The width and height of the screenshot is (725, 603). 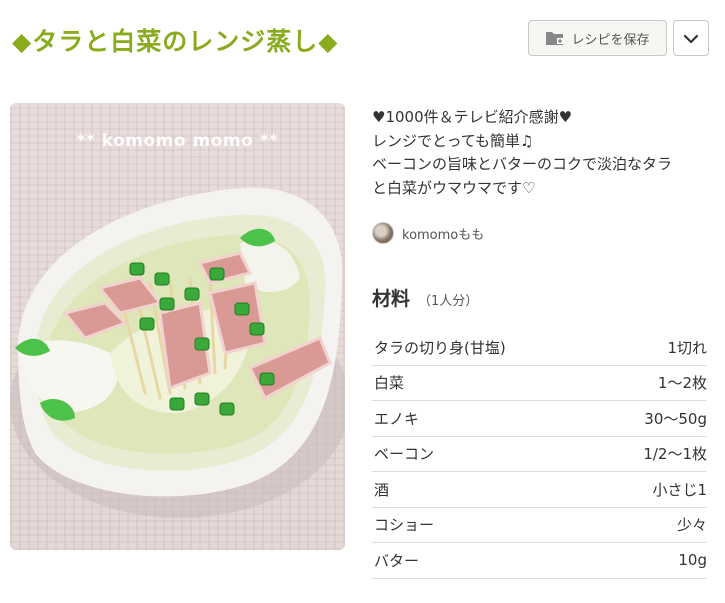 I want to click on save-recipe-label: レシピを保存, so click(x=610, y=40).